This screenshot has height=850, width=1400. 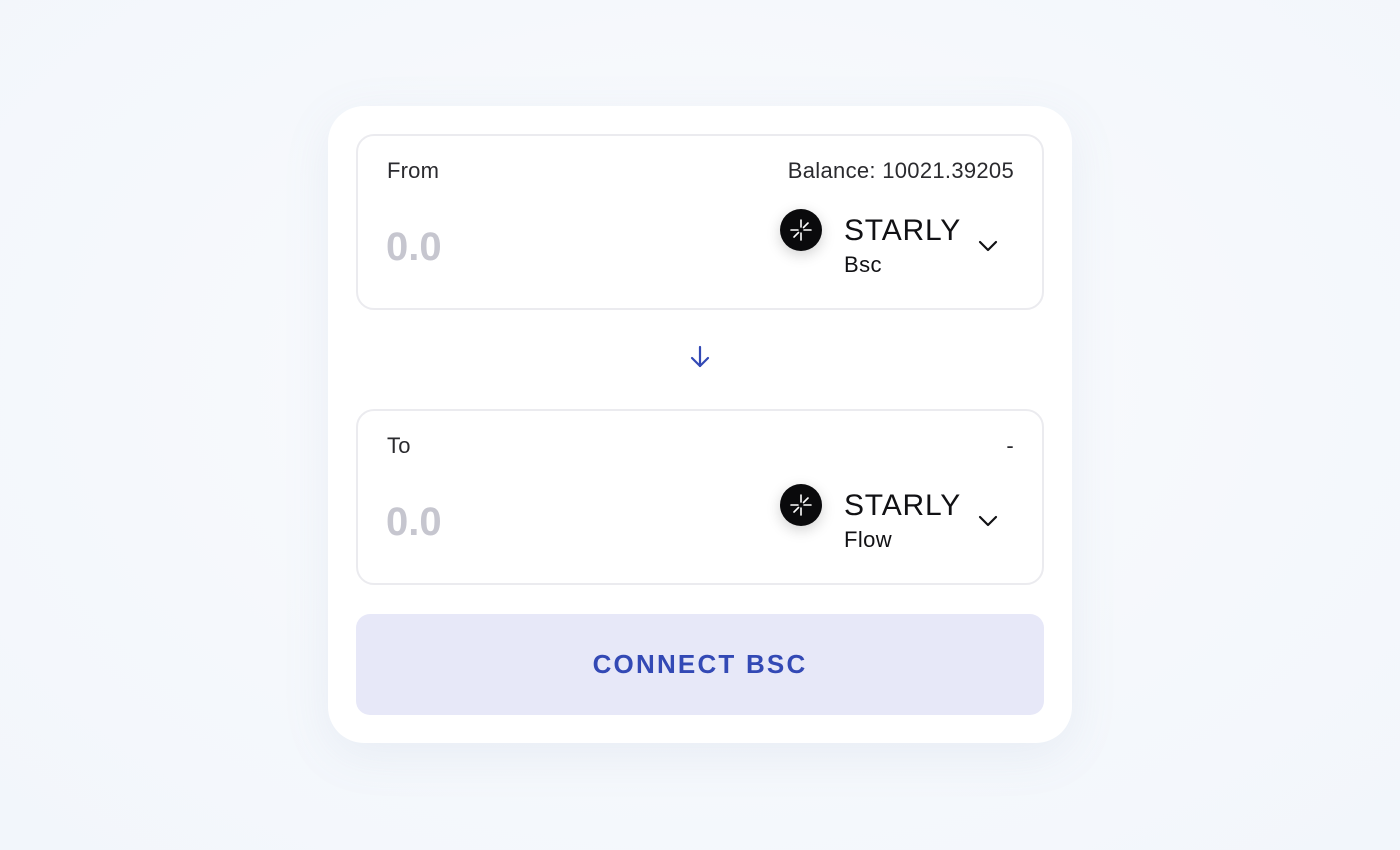 What do you see at coordinates (900, 170) in the screenshot?
I see `from-balance: Balance: 10021.39205` at bounding box center [900, 170].